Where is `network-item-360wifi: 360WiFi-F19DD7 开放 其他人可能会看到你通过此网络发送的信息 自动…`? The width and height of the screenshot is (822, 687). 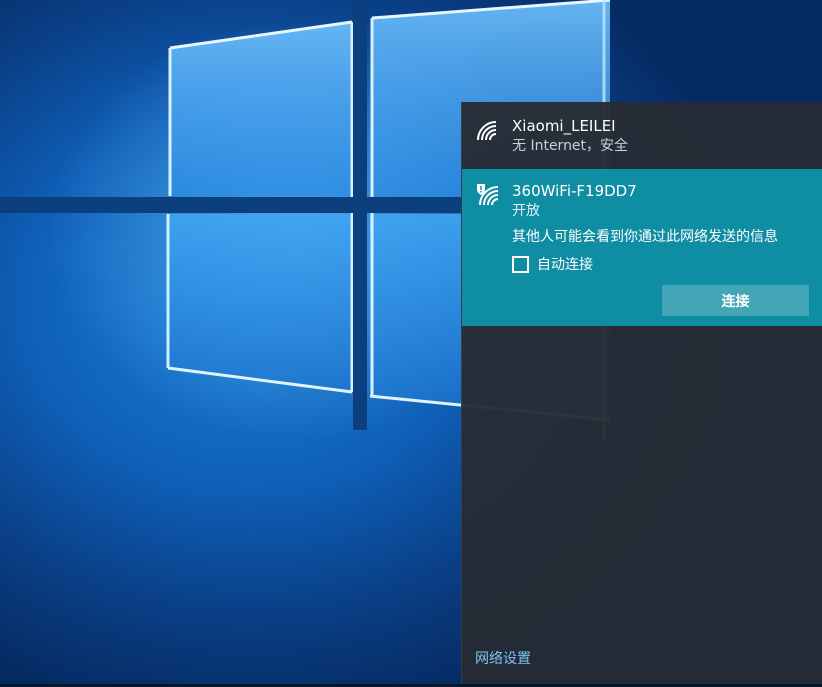 network-item-360wifi: 360WiFi-F19DD7 开放 其他人可能会看到你通过此网络发送的信息 自动… is located at coordinates (642, 247).